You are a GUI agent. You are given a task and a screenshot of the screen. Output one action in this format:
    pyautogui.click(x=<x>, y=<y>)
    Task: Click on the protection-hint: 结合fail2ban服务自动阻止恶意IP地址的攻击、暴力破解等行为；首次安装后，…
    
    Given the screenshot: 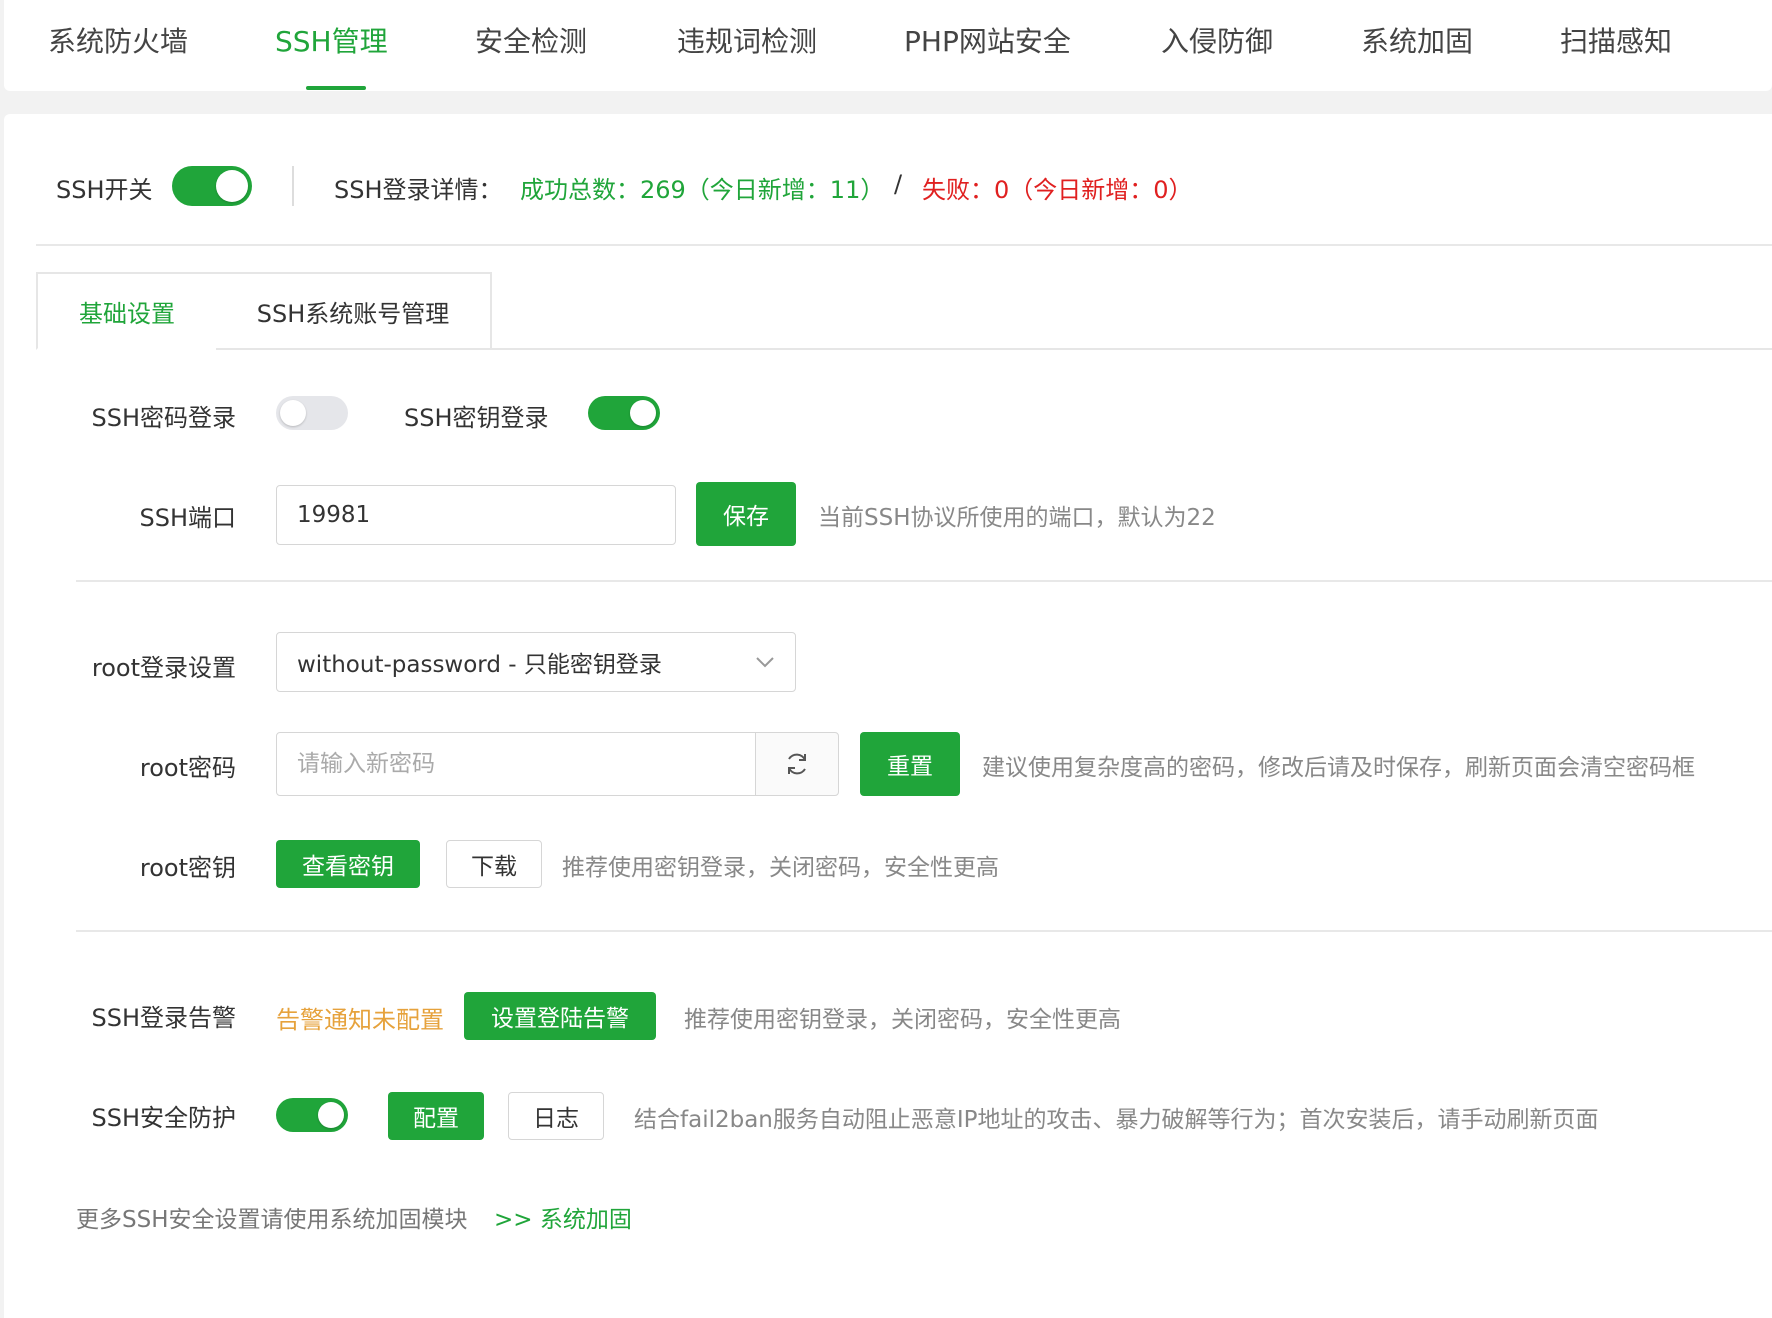 What is the action you would take?
    pyautogui.click(x=1116, y=1120)
    